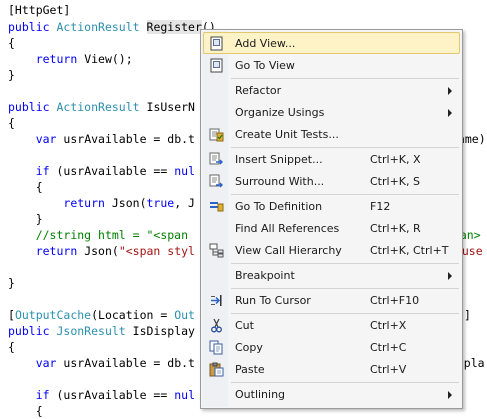 The image size is (487, 419). What do you see at coordinates (156, 251) in the screenshot?
I see `code-string: "<span styl` at bounding box center [156, 251].